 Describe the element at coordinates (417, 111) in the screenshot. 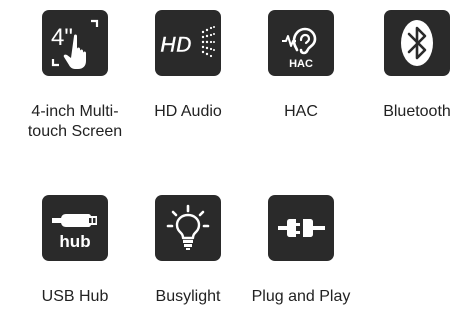

I see `bluetooth-label: Bluetooth` at that location.